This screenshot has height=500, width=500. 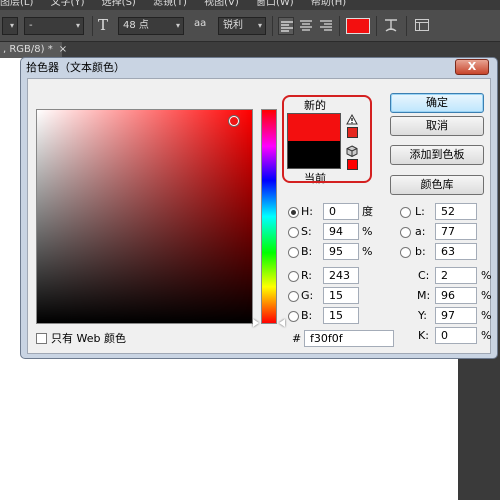 I want to click on menu-item-type: 文字(Y), so click(x=68, y=4).